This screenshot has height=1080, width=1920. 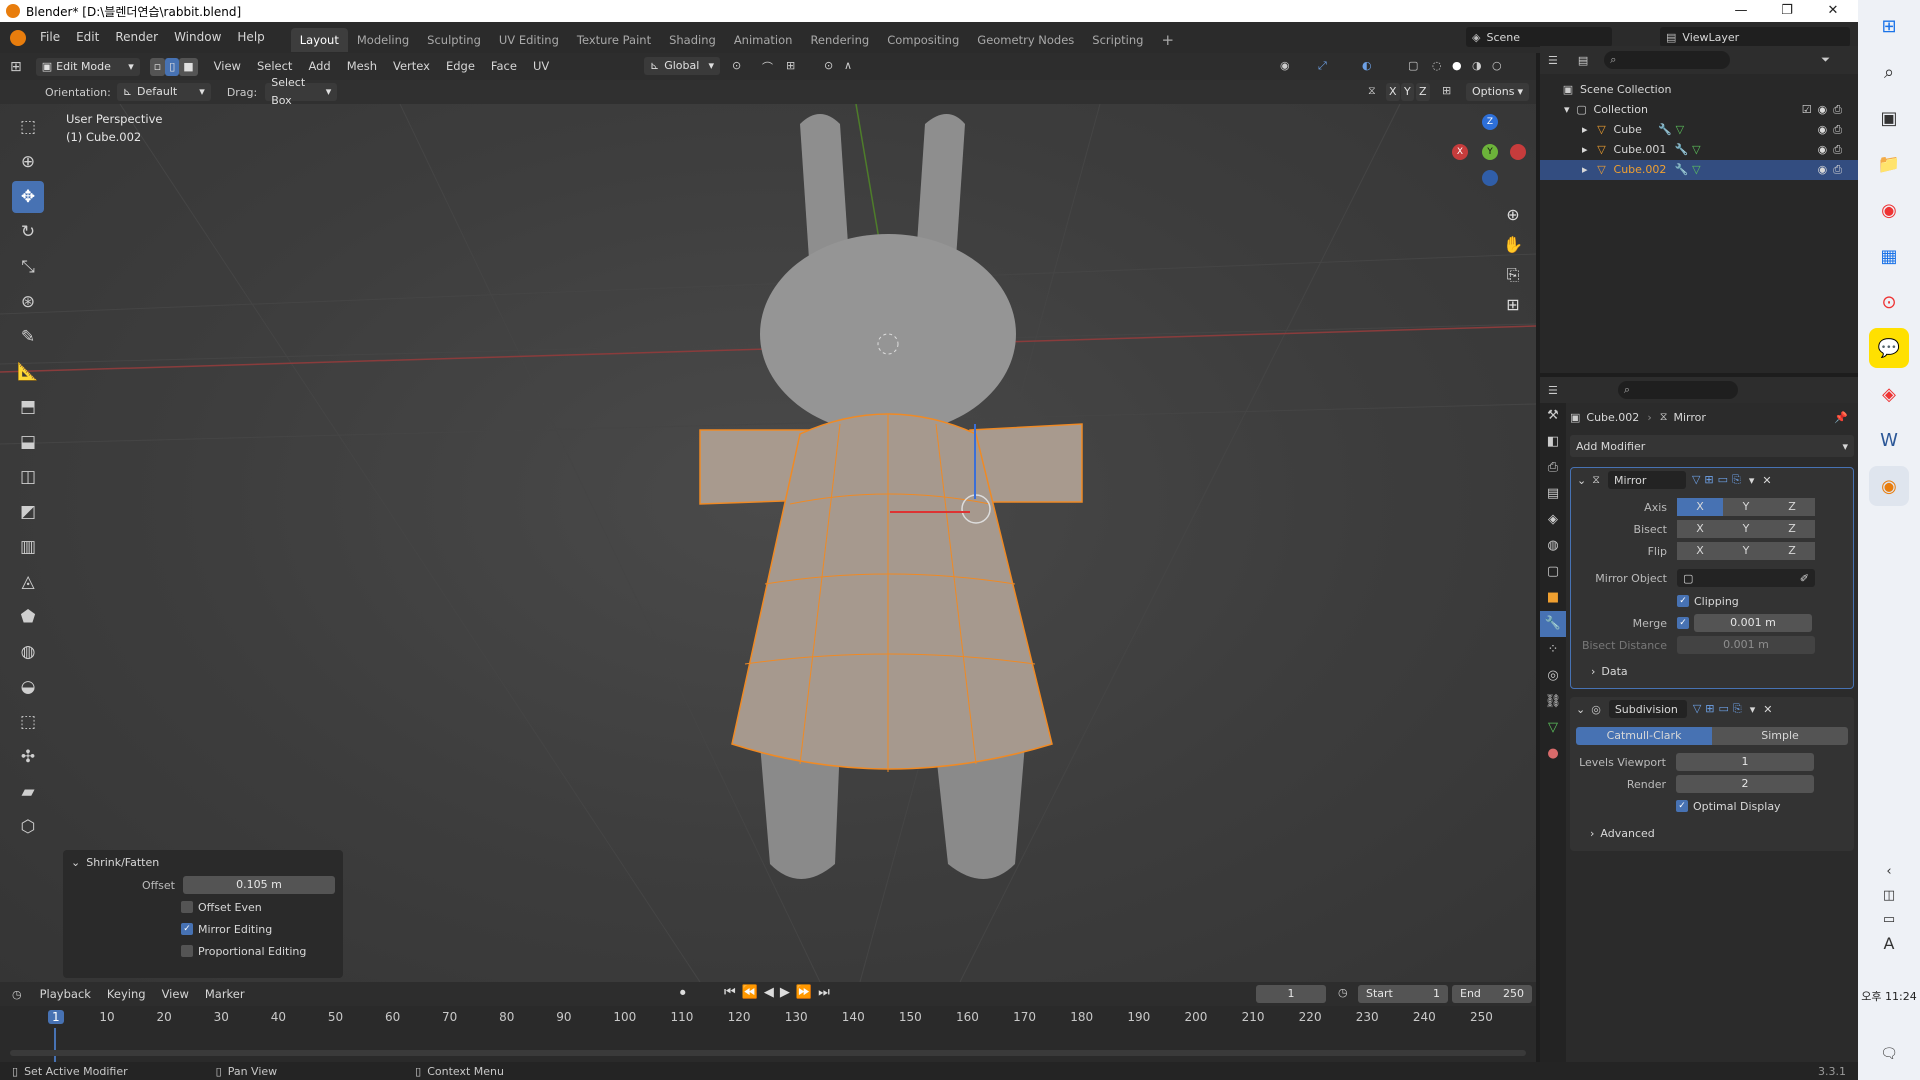 I want to click on display-mode-icon: ▤, so click(x=1583, y=60).